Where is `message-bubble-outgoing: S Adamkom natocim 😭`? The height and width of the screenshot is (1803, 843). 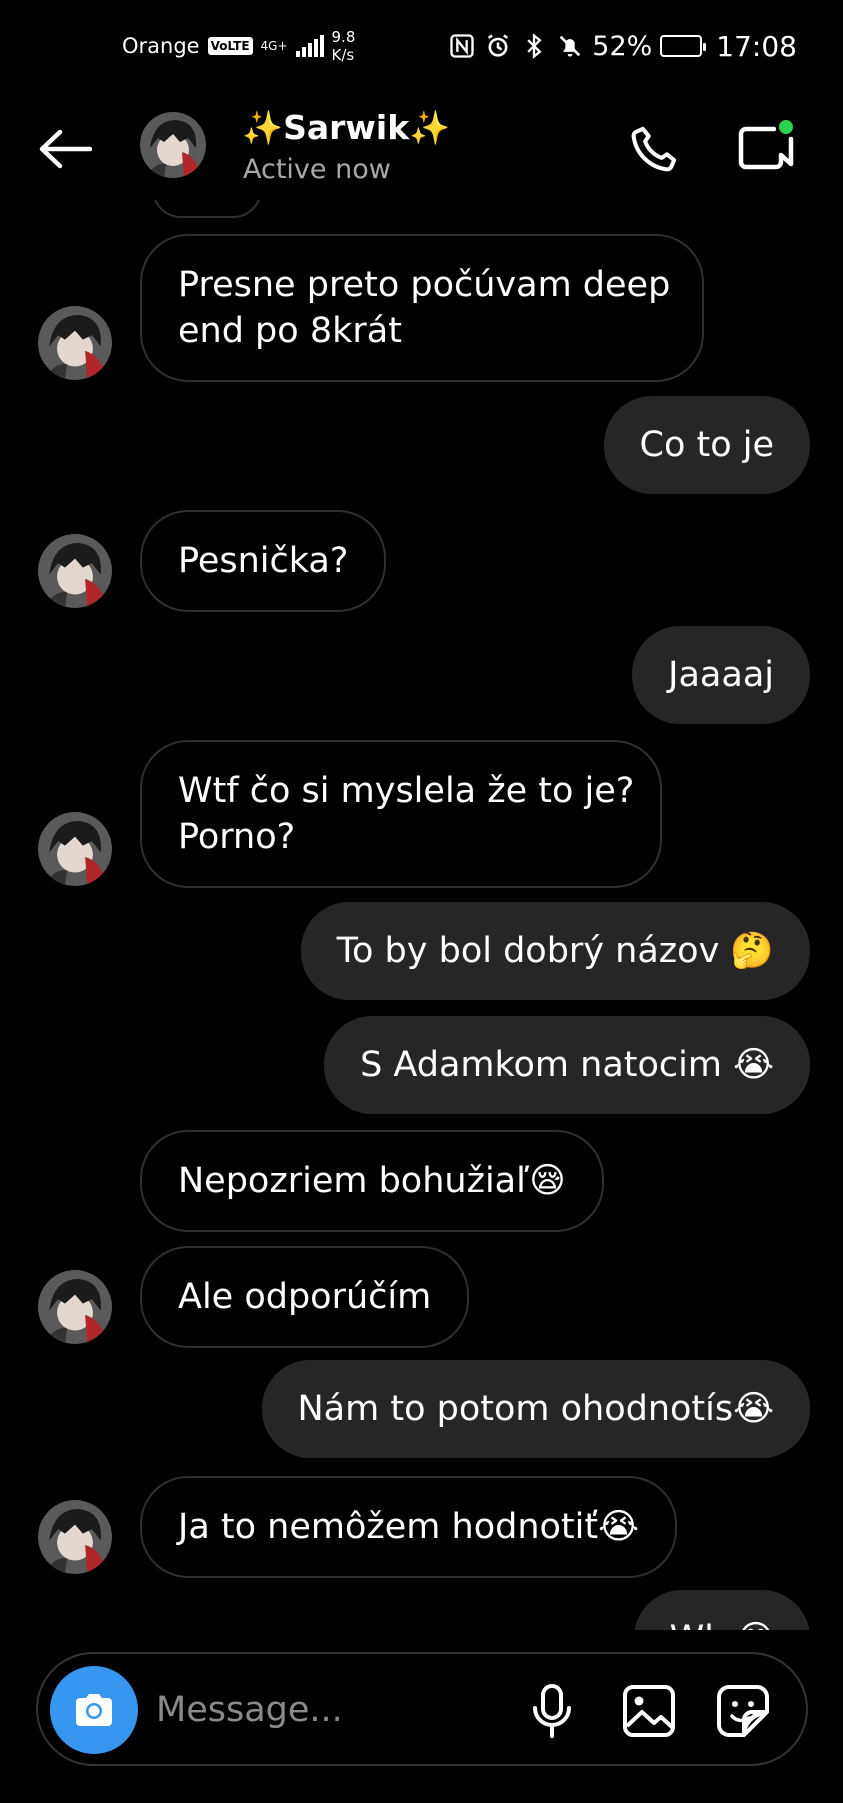
message-bubble-outgoing: S Adamkom natocim 😭 is located at coordinates (567, 1065).